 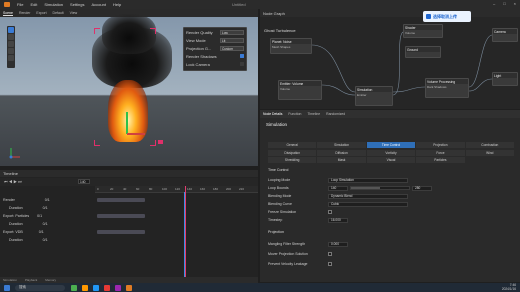 I want to click on tab-node-details: Node Details, so click(x=272, y=114).